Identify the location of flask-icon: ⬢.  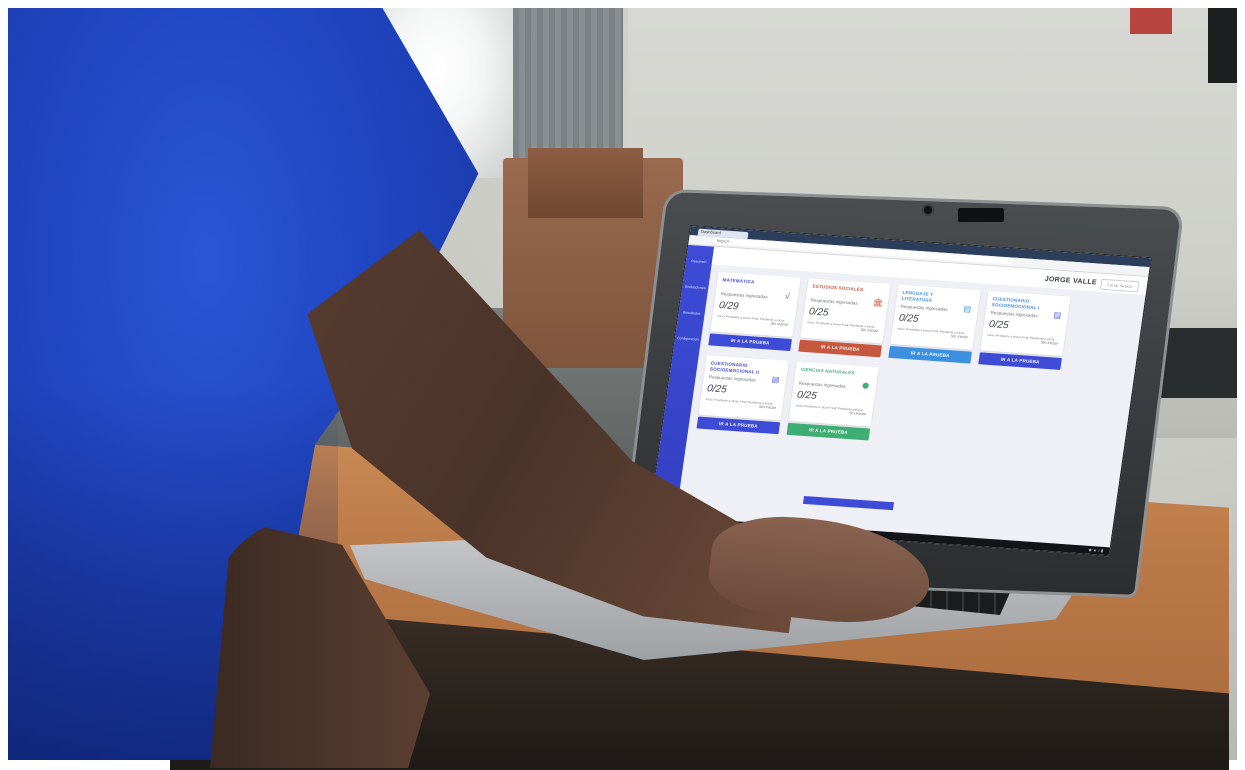
(865, 386).